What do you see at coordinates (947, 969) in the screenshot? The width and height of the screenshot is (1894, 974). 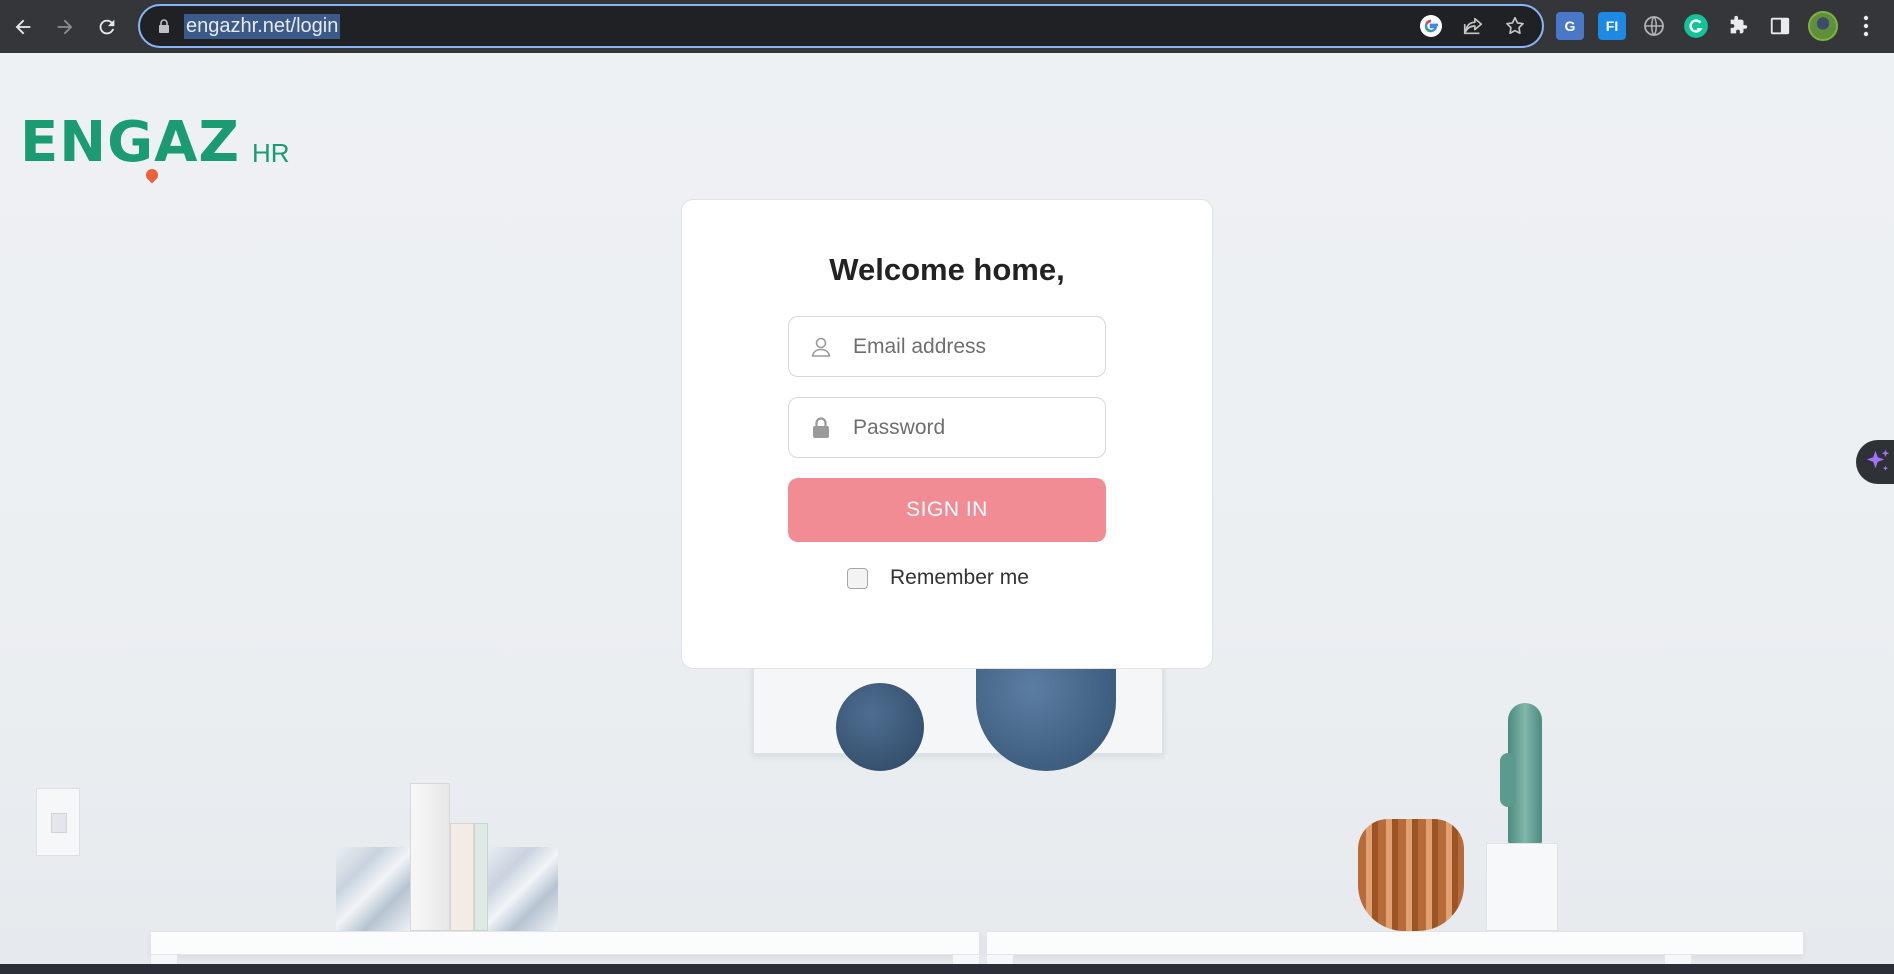 I see `taskbar-strip` at bounding box center [947, 969].